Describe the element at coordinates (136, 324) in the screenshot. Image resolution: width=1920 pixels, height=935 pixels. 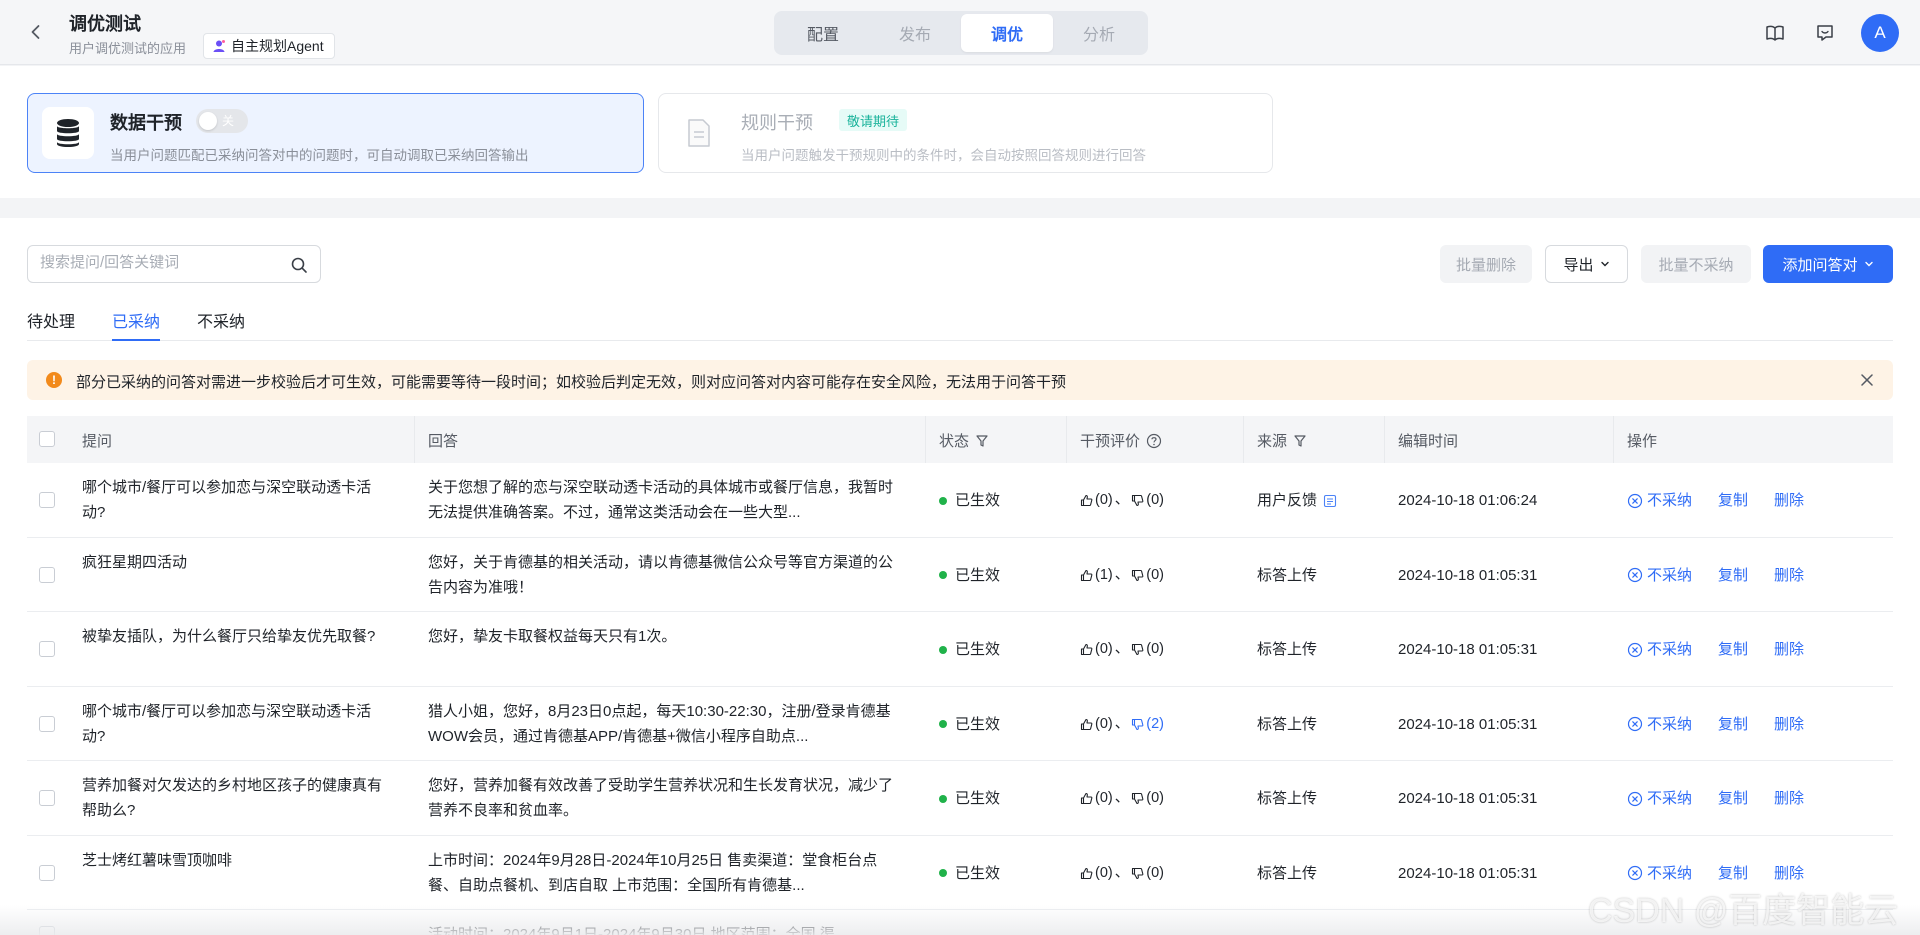
I see `tab-adopted: 已采纳` at that location.